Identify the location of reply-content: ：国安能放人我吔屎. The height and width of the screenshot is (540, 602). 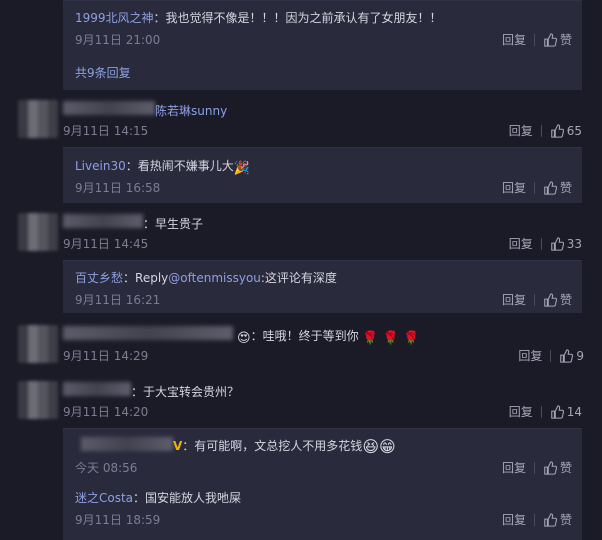
(187, 498).